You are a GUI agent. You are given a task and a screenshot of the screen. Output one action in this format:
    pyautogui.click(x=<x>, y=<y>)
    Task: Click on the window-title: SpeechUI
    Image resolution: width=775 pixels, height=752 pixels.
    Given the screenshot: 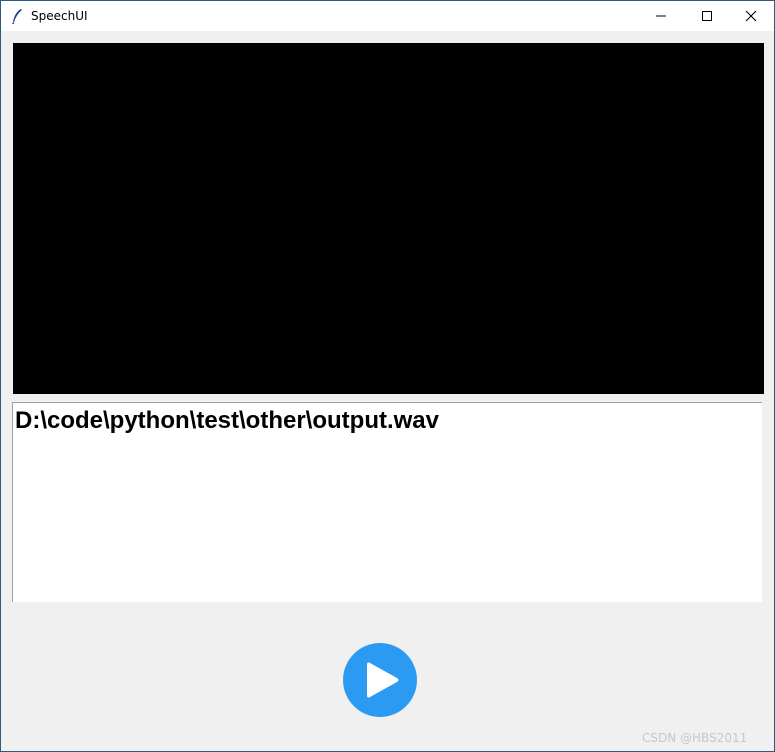 What is the action you would take?
    pyautogui.click(x=59, y=16)
    